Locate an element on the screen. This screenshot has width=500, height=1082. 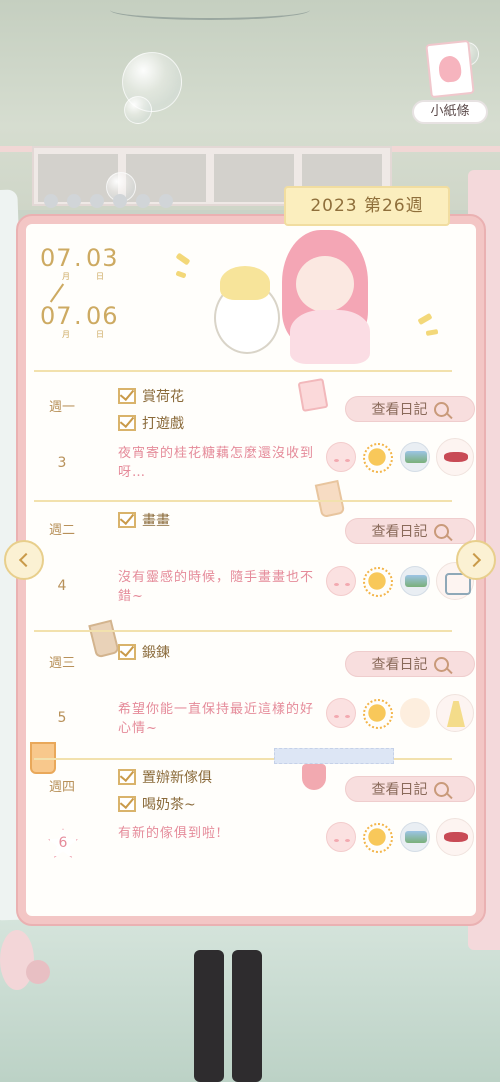
paper-note-label: 小紙條 is located at coordinates (450, 112).